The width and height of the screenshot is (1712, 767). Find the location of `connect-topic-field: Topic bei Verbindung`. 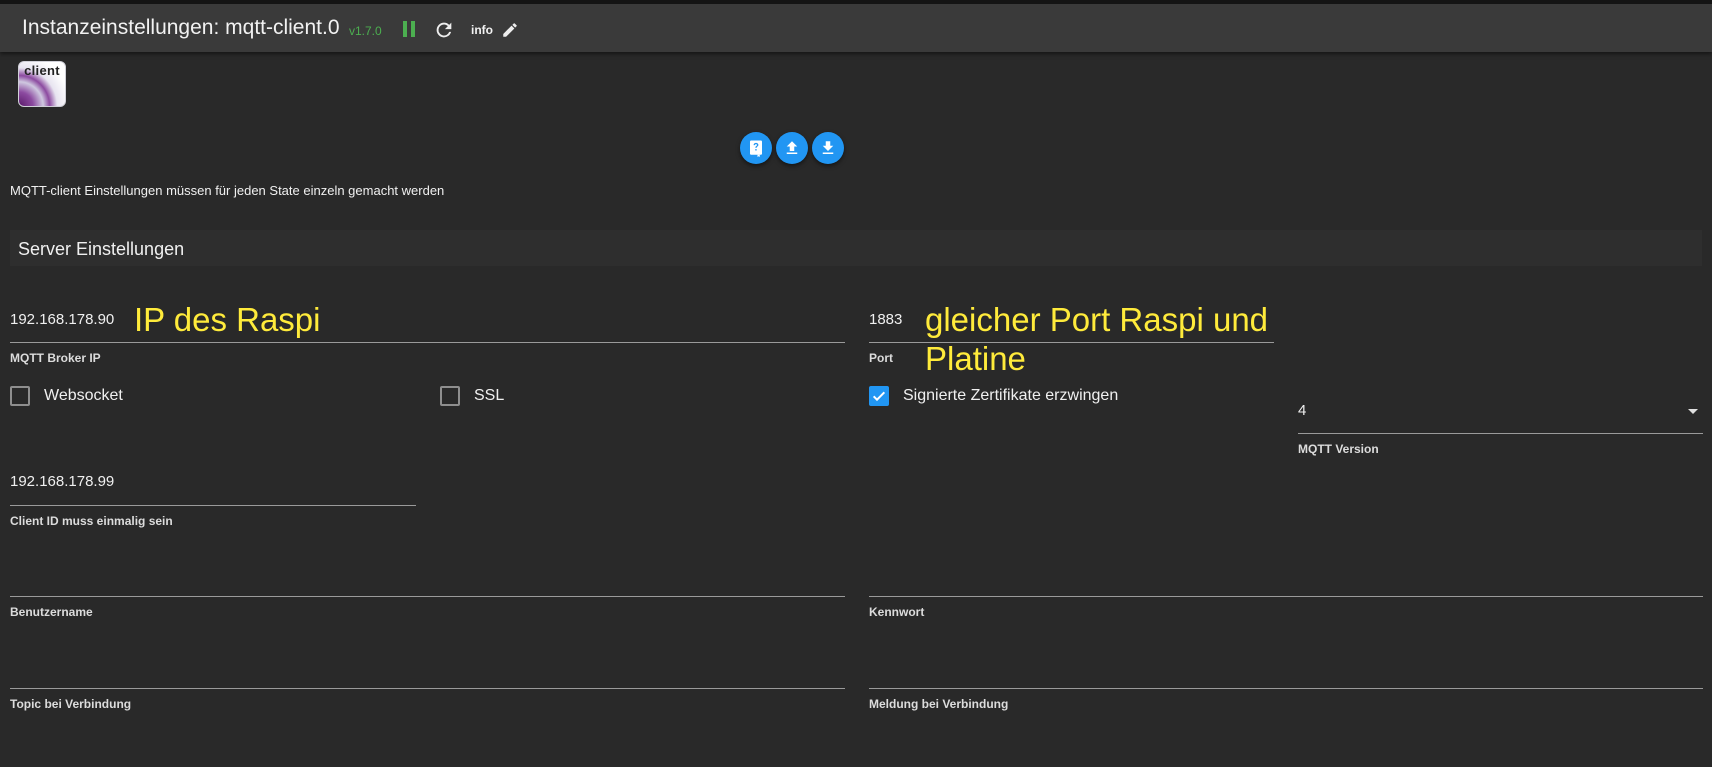

connect-topic-field: Topic bei Verbindung is located at coordinates (427, 688).